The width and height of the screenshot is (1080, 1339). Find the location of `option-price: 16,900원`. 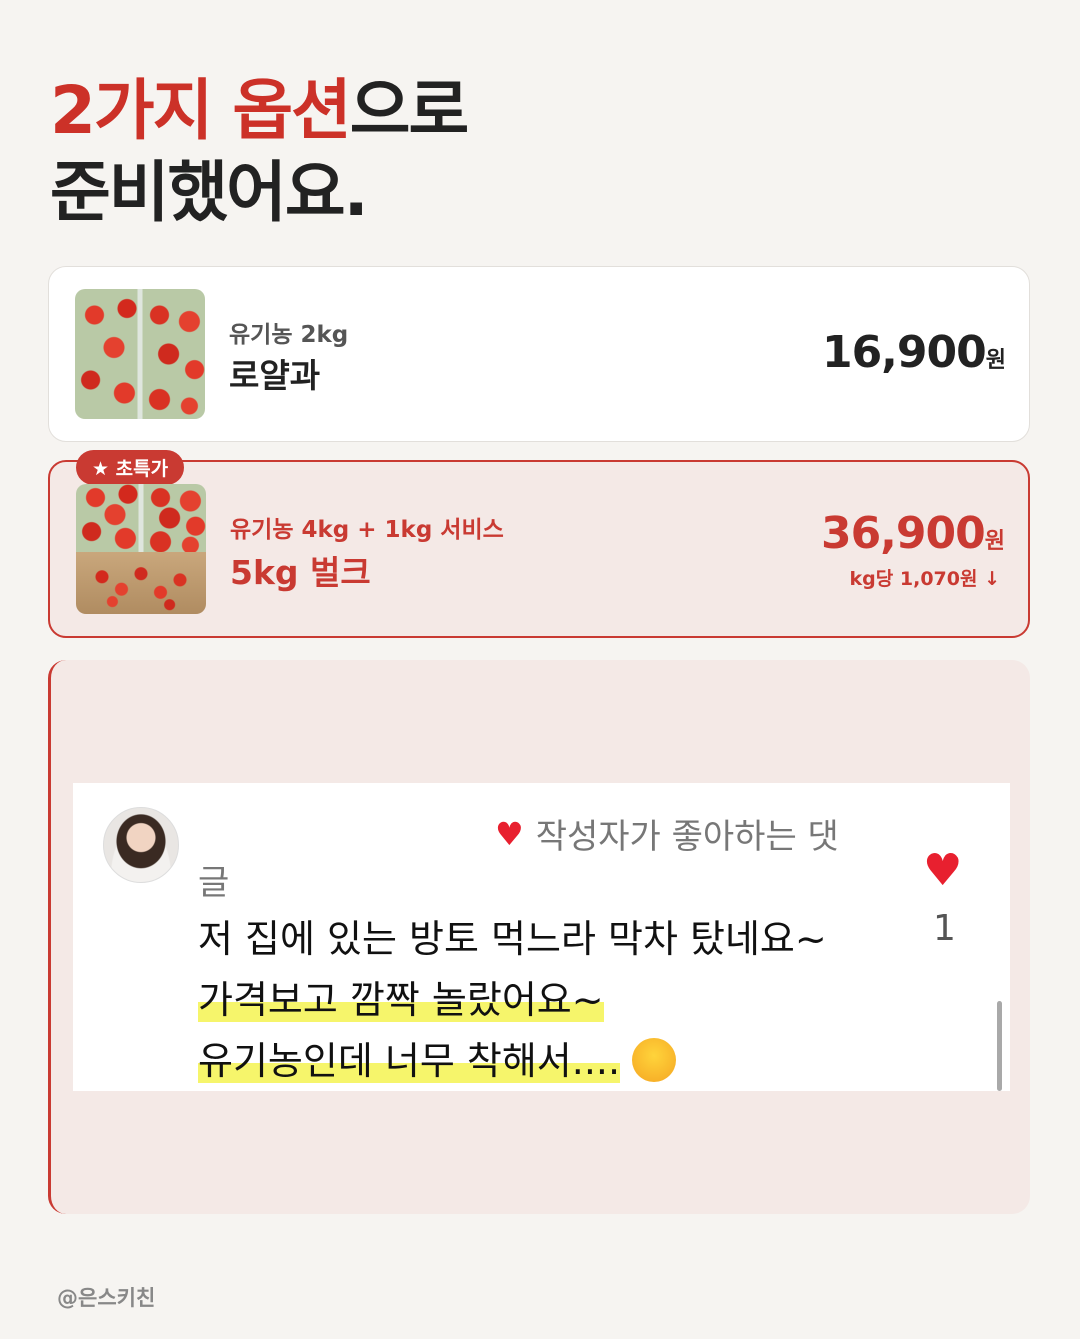

option-price: 16,900원 is located at coordinates (913, 352).